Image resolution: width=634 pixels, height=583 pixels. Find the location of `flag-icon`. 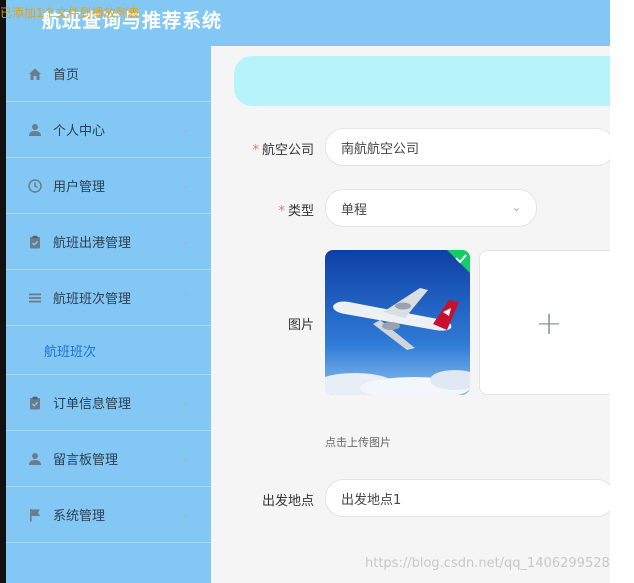

flag-icon is located at coordinates (35, 515).